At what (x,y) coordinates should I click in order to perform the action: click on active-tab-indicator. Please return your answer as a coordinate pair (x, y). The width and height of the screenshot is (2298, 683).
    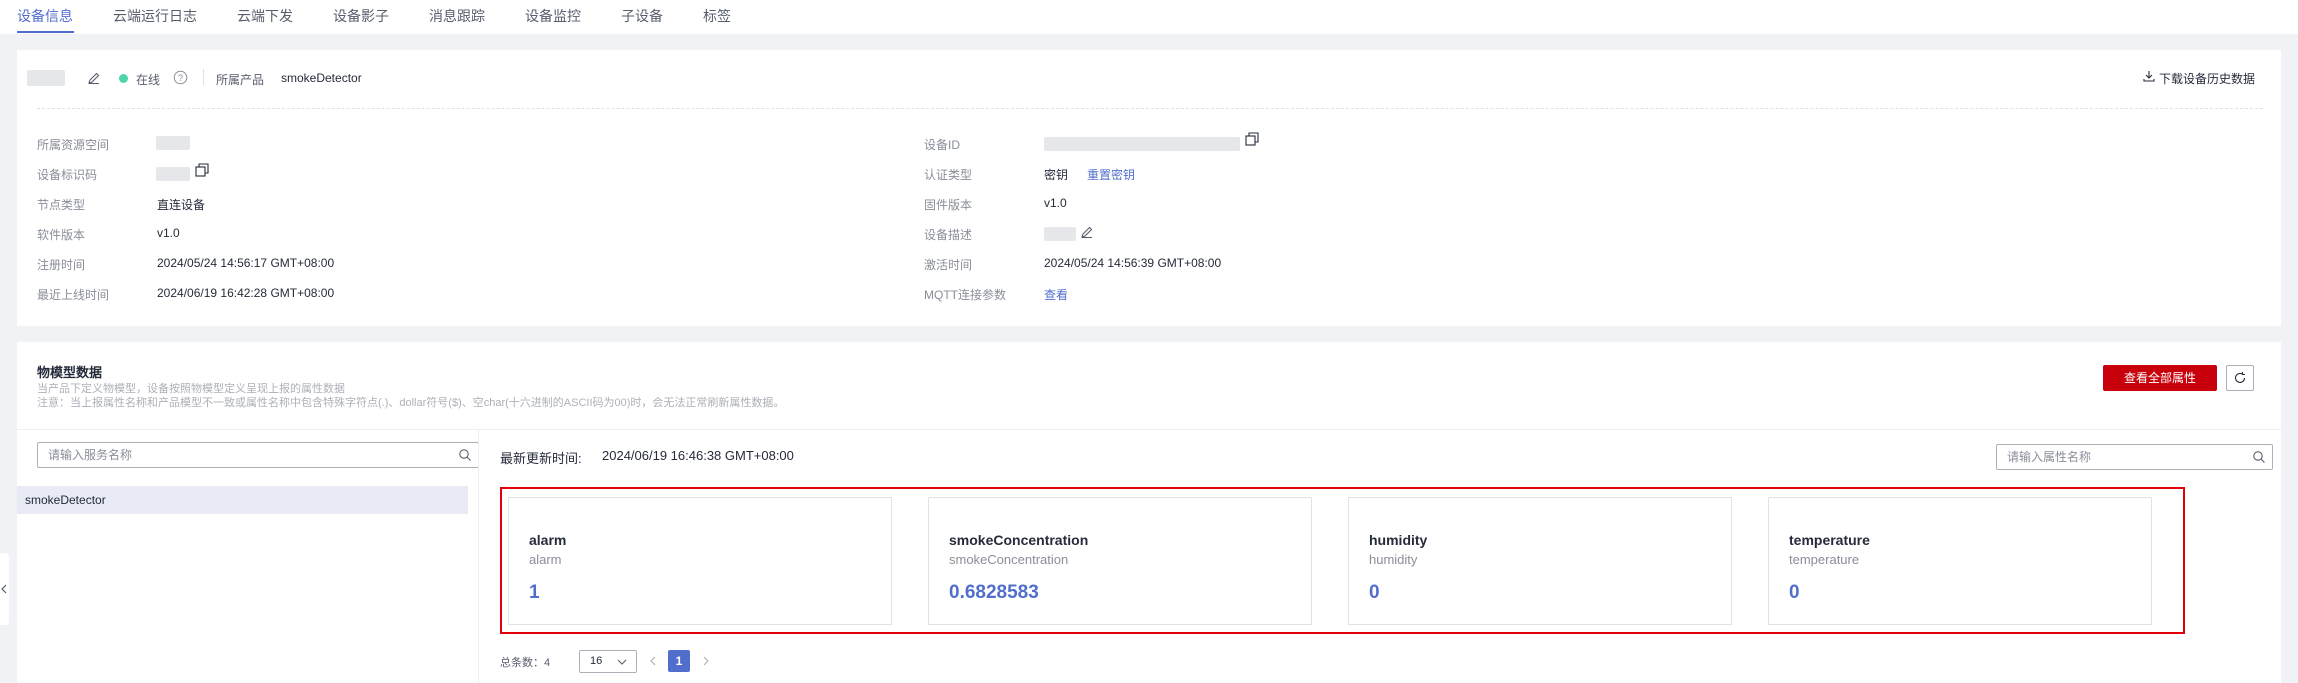
    Looking at the image, I should click on (45, 32).